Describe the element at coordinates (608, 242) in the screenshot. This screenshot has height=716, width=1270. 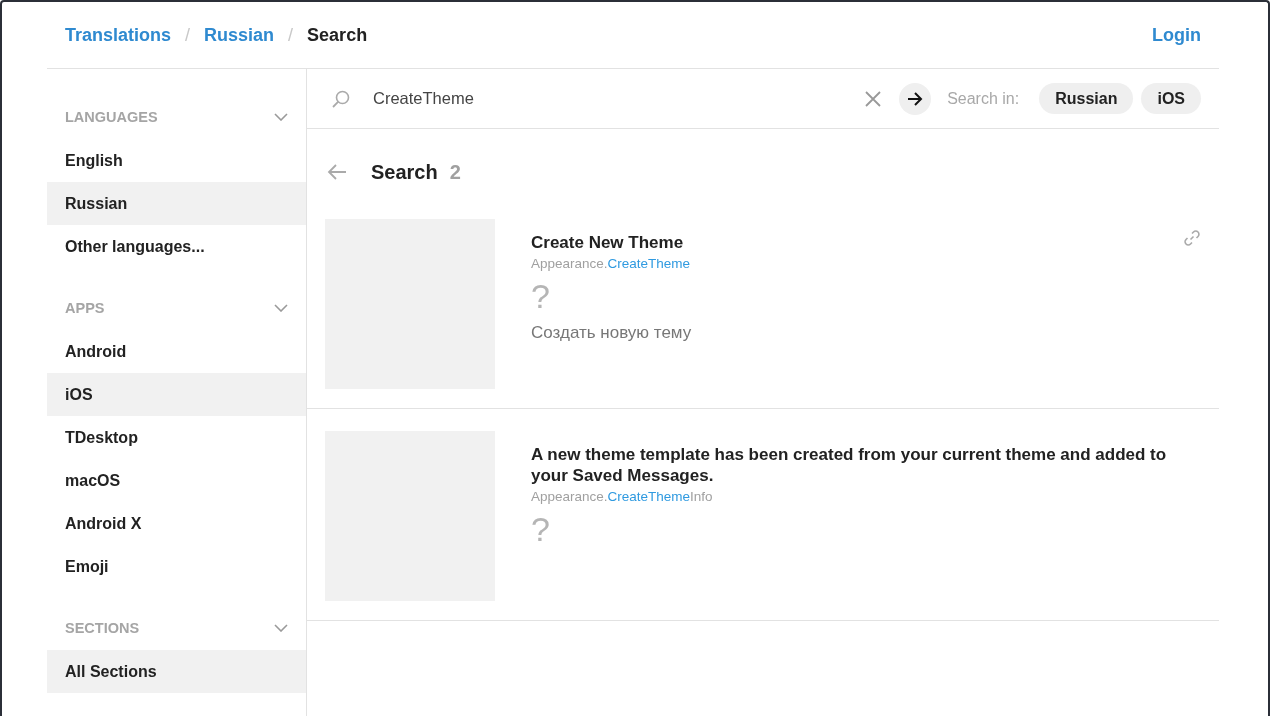
I see `phrase-text: Create New Theme` at that location.